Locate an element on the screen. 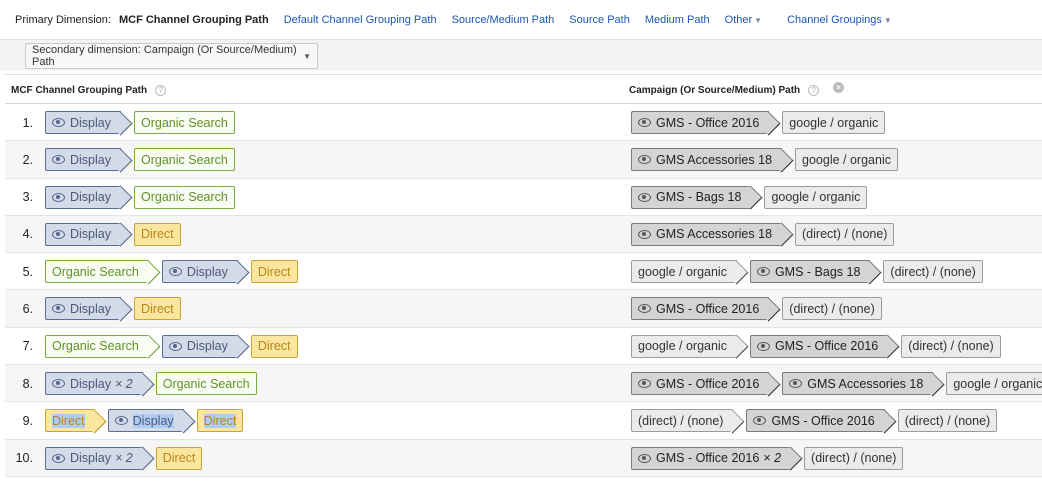 This screenshot has height=482, width=1042. campaign-step-gms: GMS Accessories 18 is located at coordinates (707, 160).